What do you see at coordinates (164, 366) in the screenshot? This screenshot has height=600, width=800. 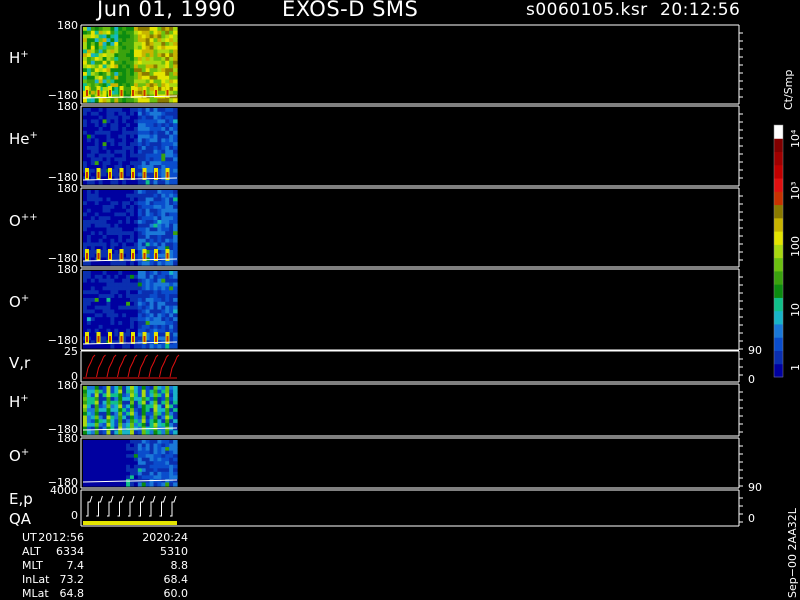 I see `velocity-trace` at bounding box center [164, 366].